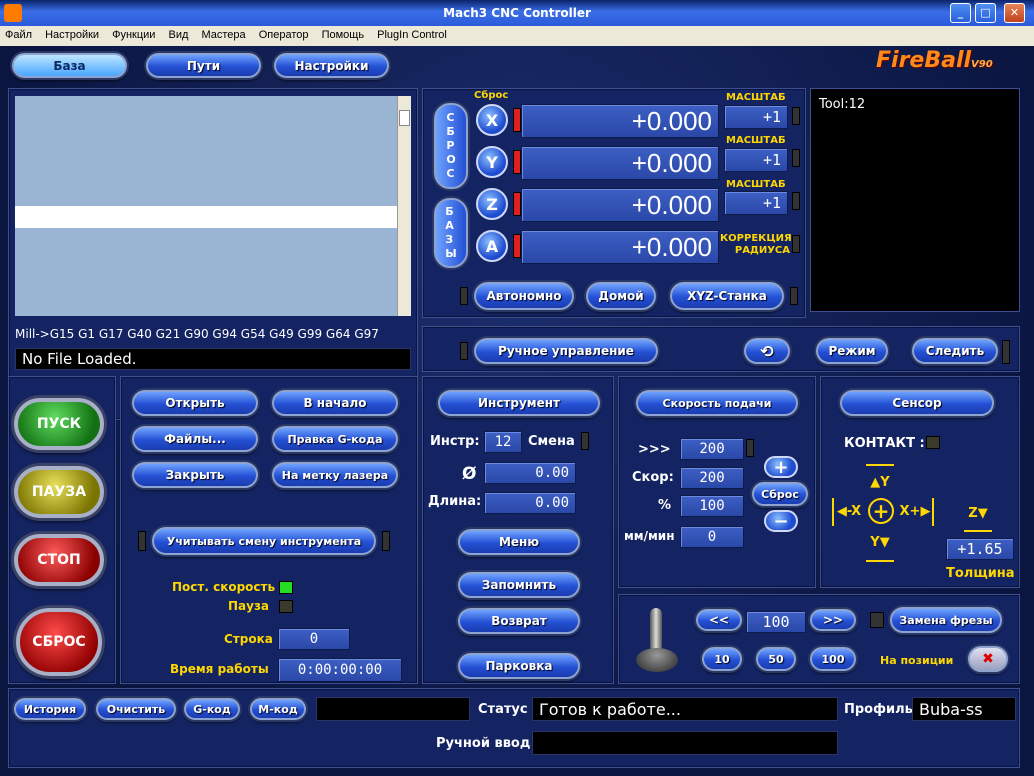  Describe the element at coordinates (492, 204) in the screenshot. I see `zero-z-button: Z` at that location.